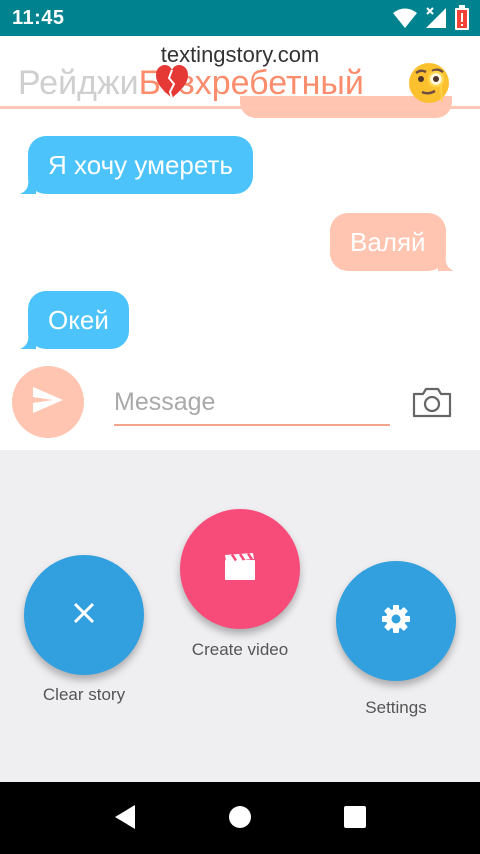 The image size is (480, 854). Describe the element at coordinates (240, 18) in the screenshot. I see `status-bar: 11:45` at that location.